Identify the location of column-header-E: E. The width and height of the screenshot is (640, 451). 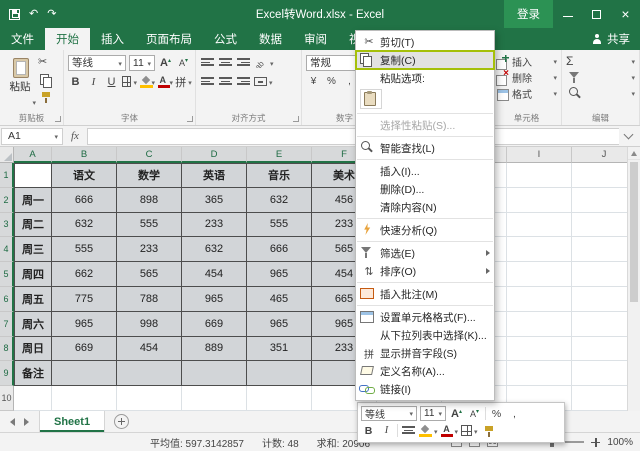
(279, 155).